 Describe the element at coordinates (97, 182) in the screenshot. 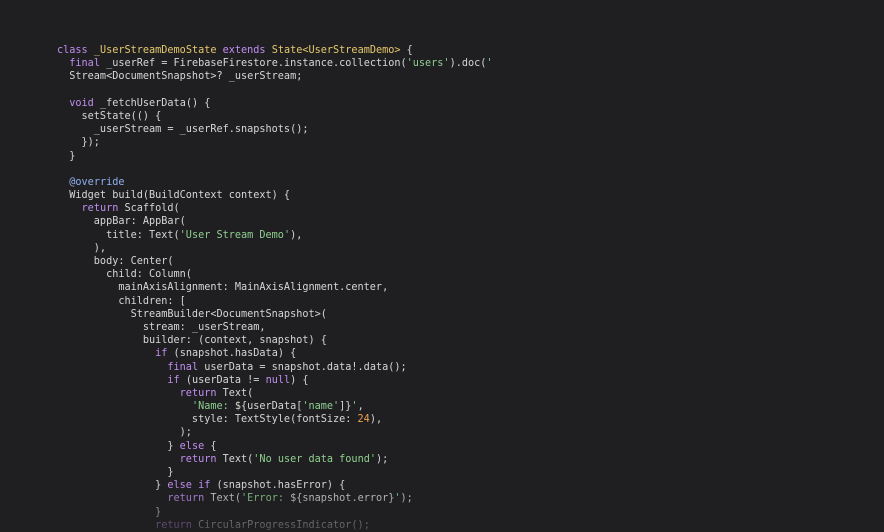

I see `code-token: @override` at that location.